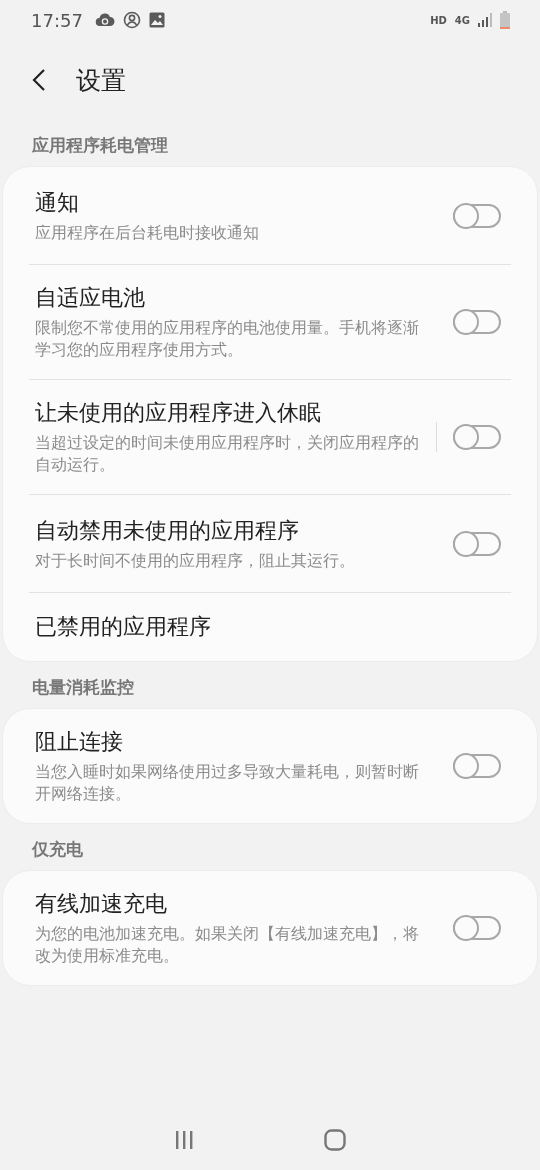  Describe the element at coordinates (438, 20) in the screenshot. I see `hd-indicator: HD` at that location.